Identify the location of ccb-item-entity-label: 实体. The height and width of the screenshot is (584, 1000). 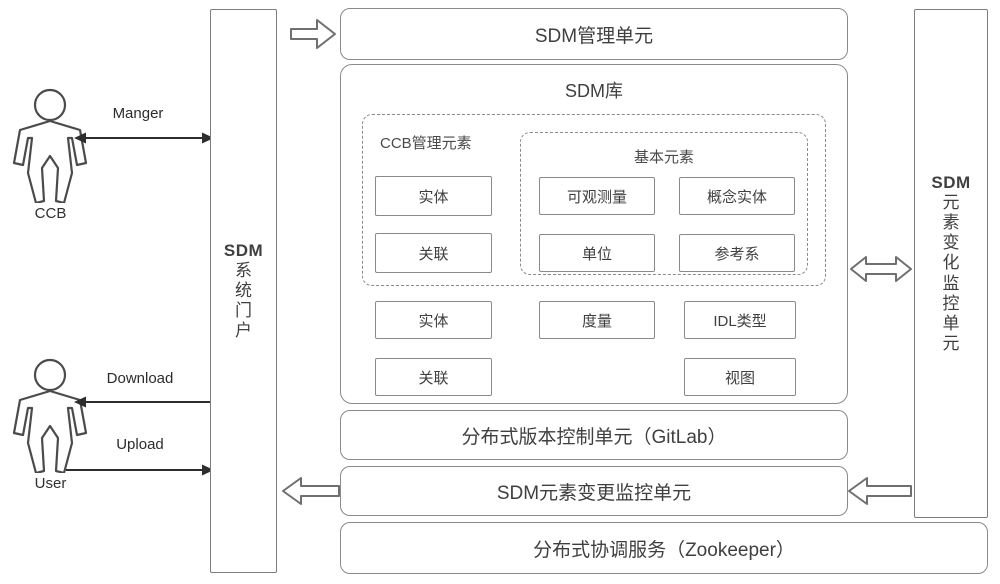
(433, 197).